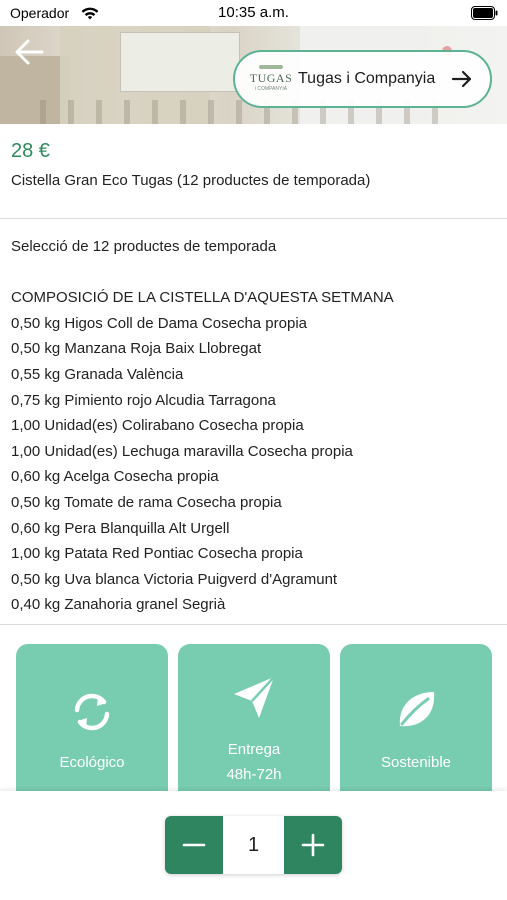 The image size is (507, 900). Describe the element at coordinates (416, 762) in the screenshot. I see `feature-label: Sostenible` at that location.